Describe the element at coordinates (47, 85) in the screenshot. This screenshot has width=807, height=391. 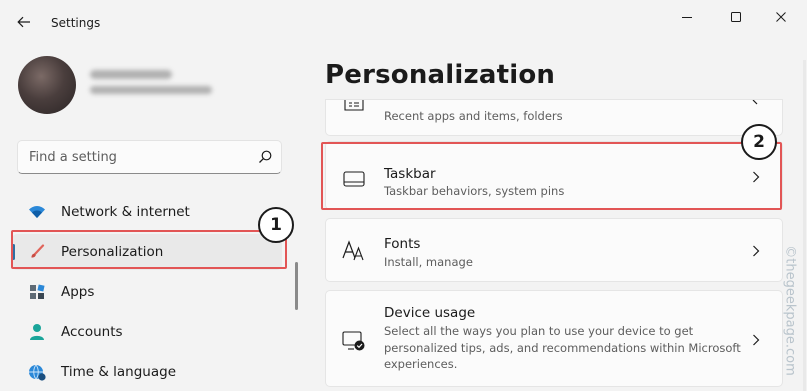
I see `avatar` at that location.